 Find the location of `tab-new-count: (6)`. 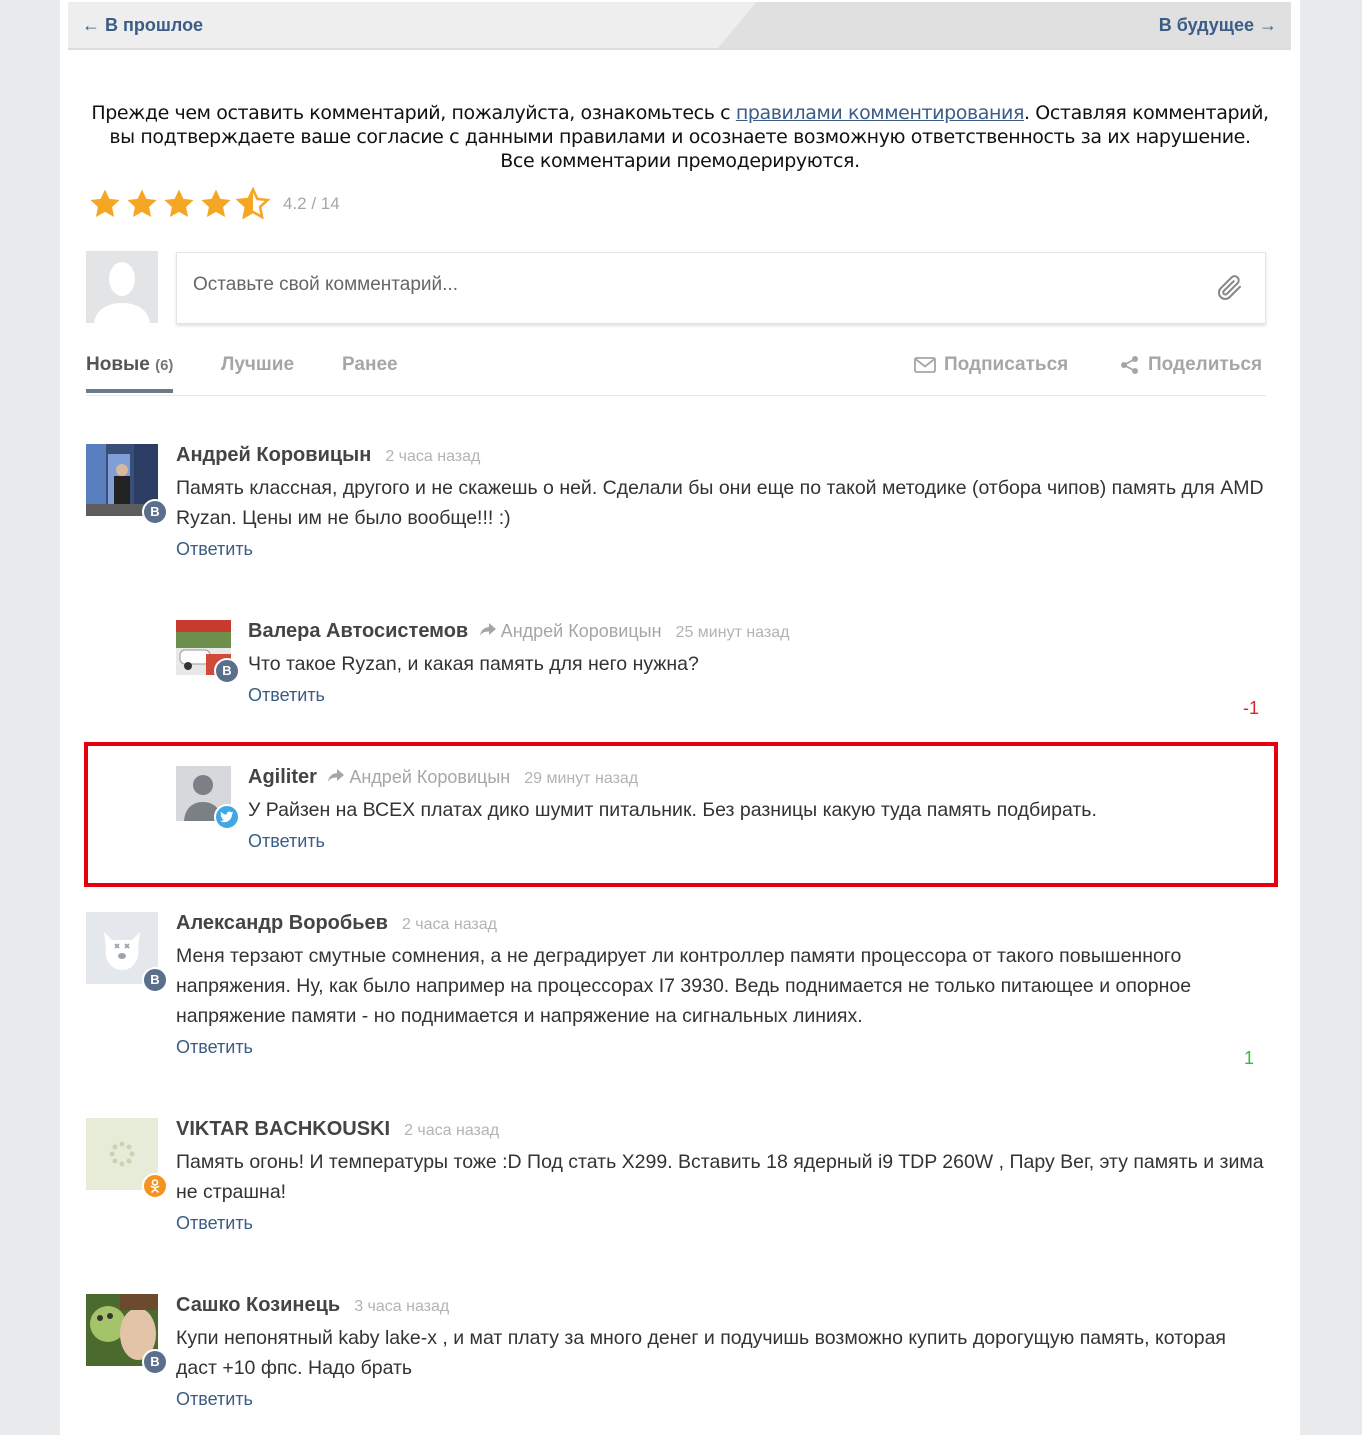

tab-new-count: (6) is located at coordinates (164, 365).